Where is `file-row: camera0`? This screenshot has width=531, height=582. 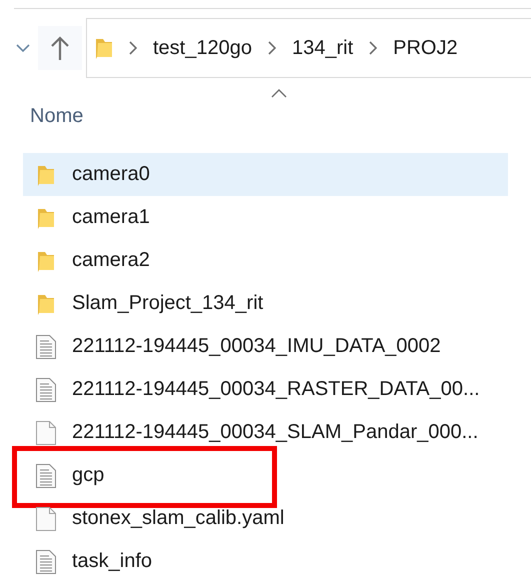 file-row: camera0 is located at coordinates (265, 174).